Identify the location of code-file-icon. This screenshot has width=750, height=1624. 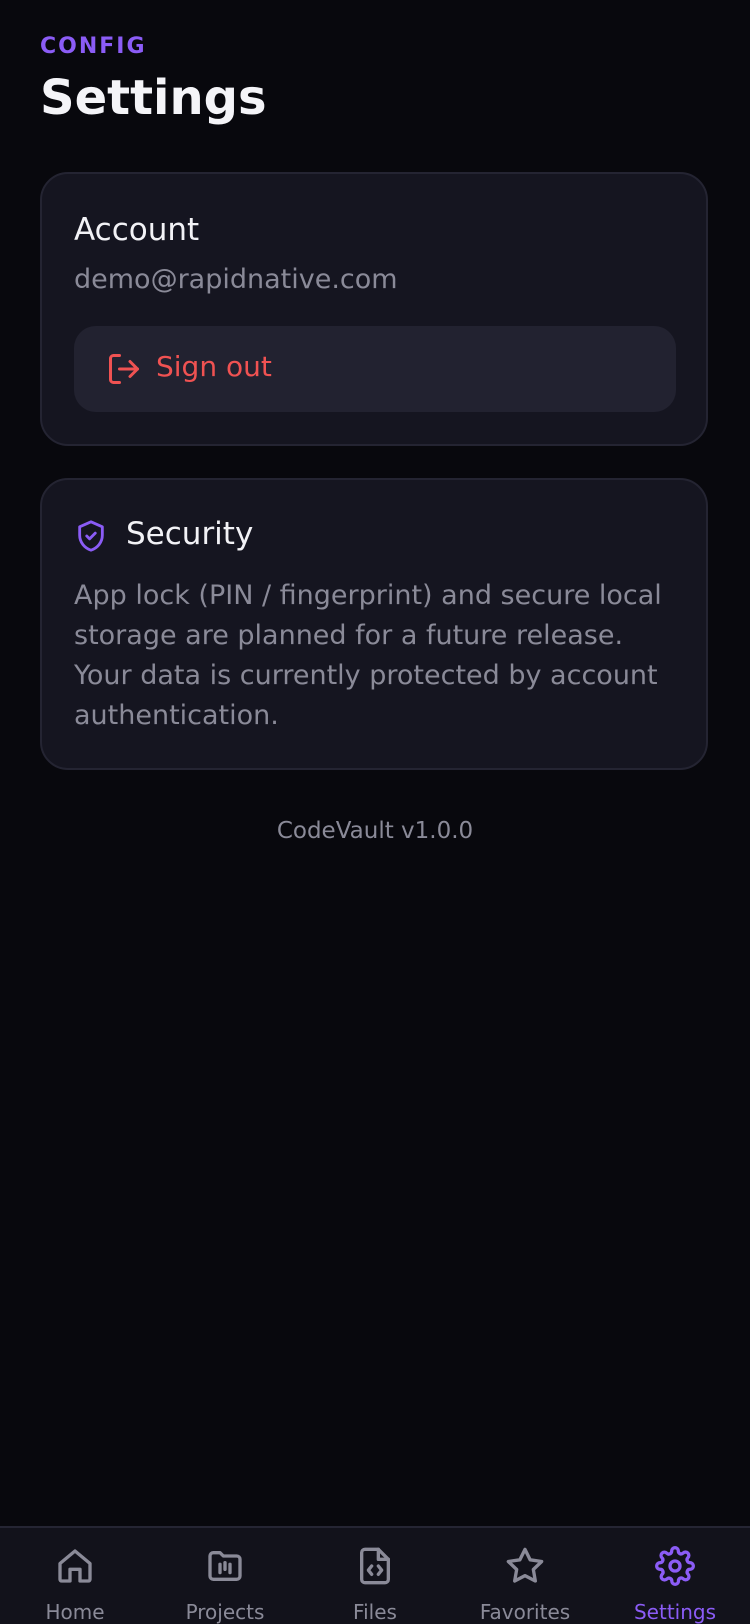
(375, 1566).